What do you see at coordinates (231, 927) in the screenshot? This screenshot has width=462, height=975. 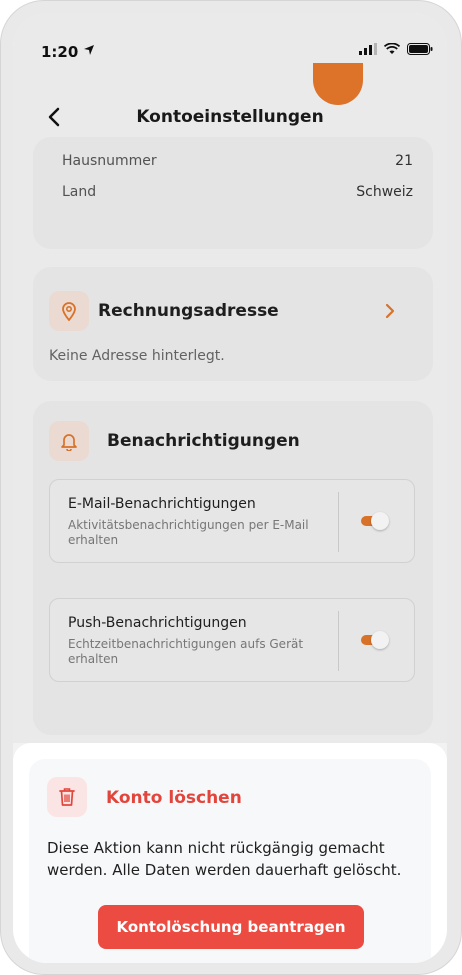 I see `request-account-deletion-button: Kontolöschung beantragen` at bounding box center [231, 927].